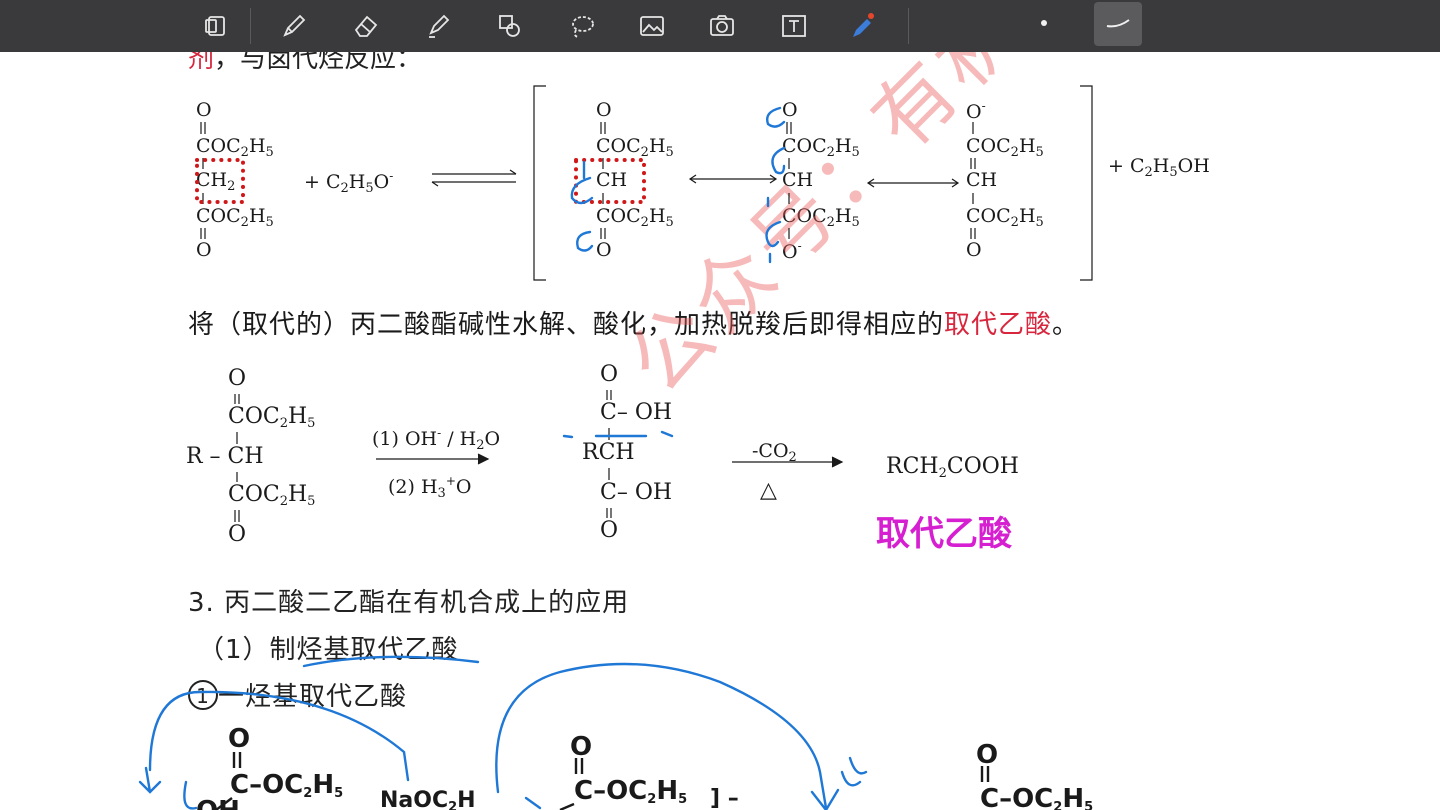  Describe the element at coordinates (566, 325) in the screenshot. I see `paragraph-text: 将（取代的）丙二酸酯碱性水解、酸化，加热脱羧后即得相应的` at that location.